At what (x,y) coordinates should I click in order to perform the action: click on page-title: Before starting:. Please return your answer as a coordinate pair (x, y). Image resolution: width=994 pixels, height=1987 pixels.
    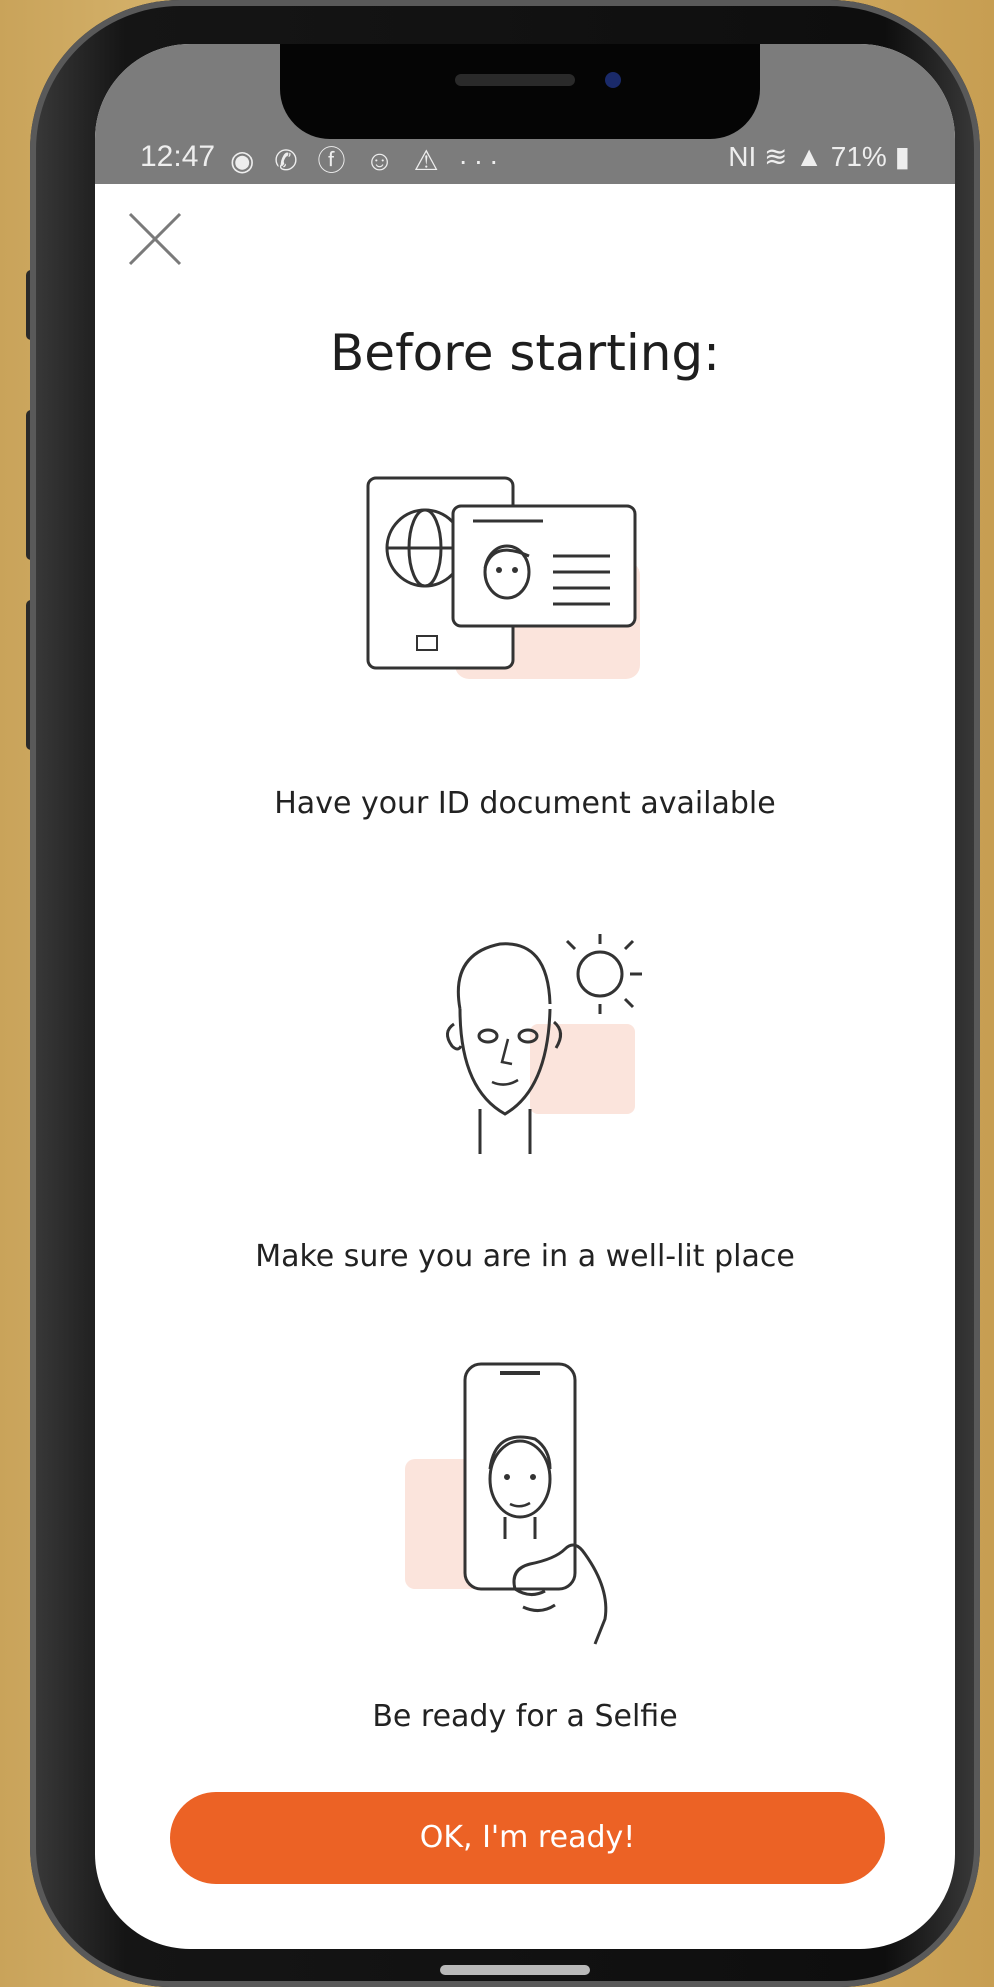
    Looking at the image, I should click on (525, 353).